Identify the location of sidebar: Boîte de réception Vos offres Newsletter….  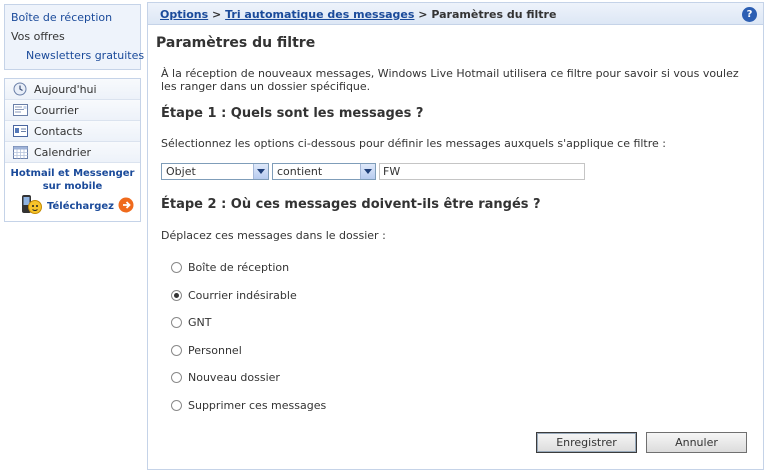
(74, 113).